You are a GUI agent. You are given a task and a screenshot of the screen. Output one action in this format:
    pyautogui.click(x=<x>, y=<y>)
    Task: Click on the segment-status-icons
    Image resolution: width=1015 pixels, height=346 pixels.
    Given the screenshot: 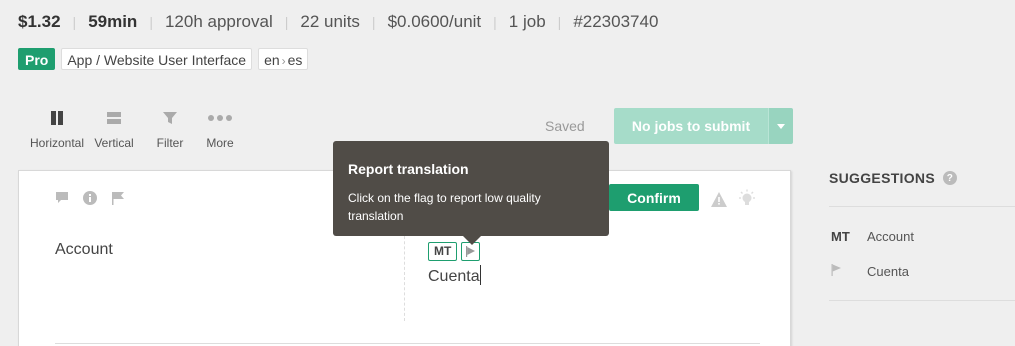 What is the action you would take?
    pyautogui.click(x=734, y=201)
    